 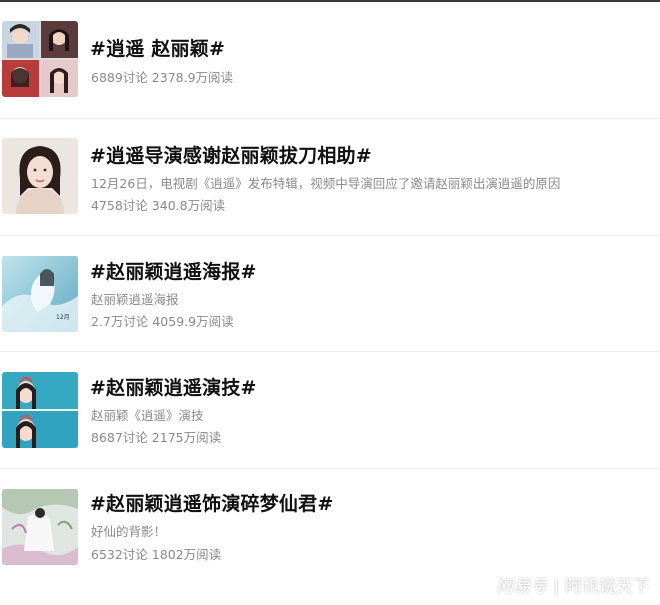 What do you see at coordinates (129, 531) in the screenshot?
I see `topic-description: 好仙的背影！` at bounding box center [129, 531].